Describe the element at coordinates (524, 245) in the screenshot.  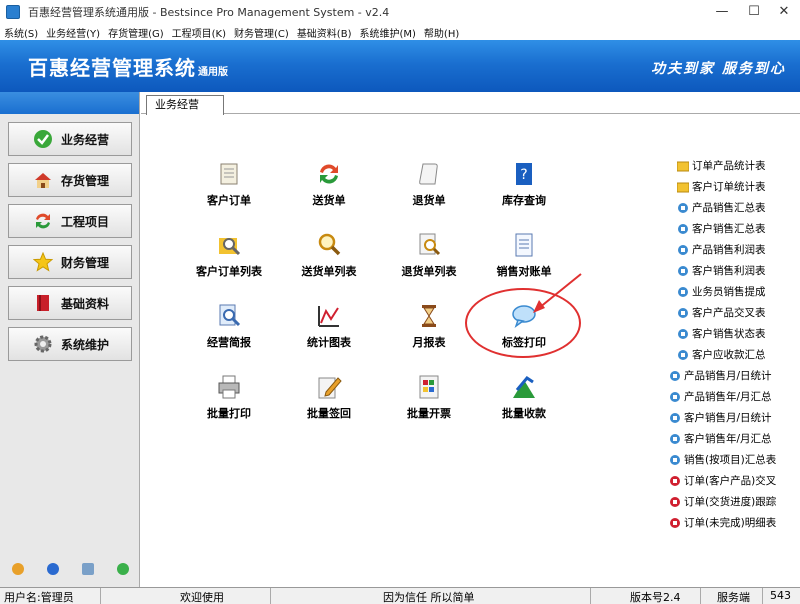
I see `document-icon` at that location.